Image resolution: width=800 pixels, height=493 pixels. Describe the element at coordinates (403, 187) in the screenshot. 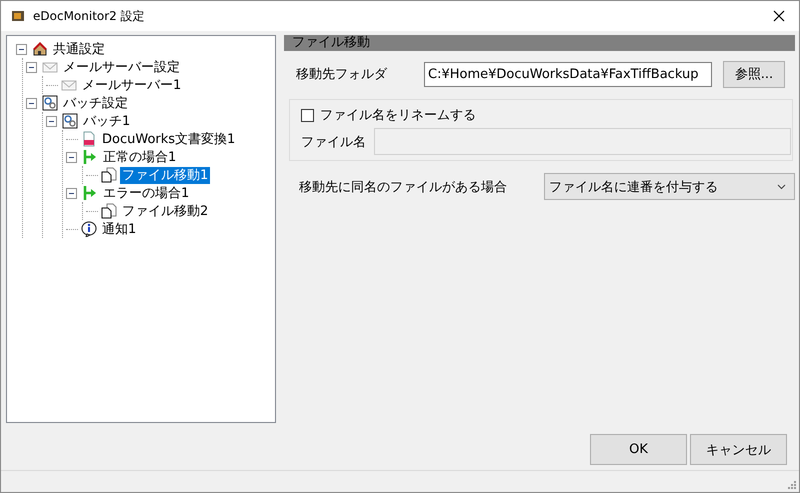

I see `field-label: 移動先に同名のファイルがある場合` at that location.